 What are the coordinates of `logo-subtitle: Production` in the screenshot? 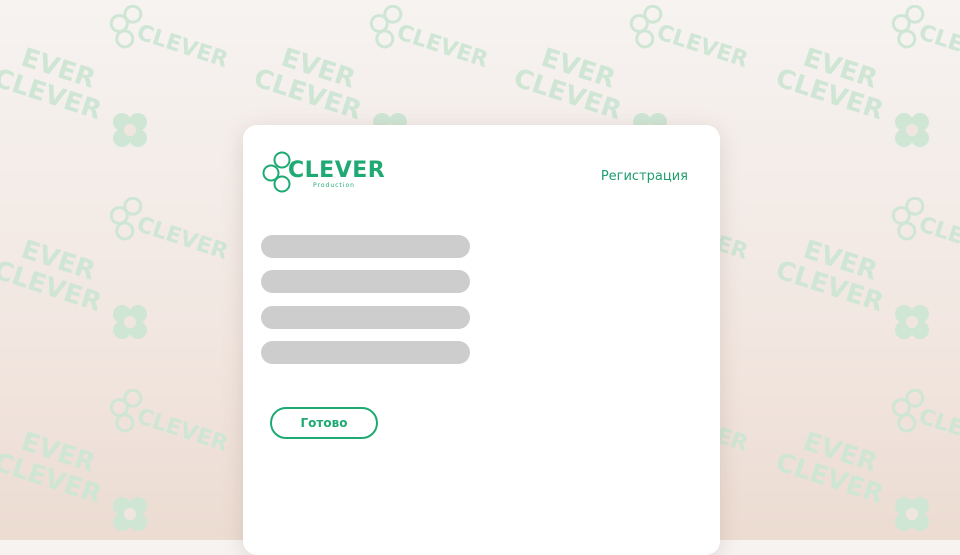 It's located at (334, 185).